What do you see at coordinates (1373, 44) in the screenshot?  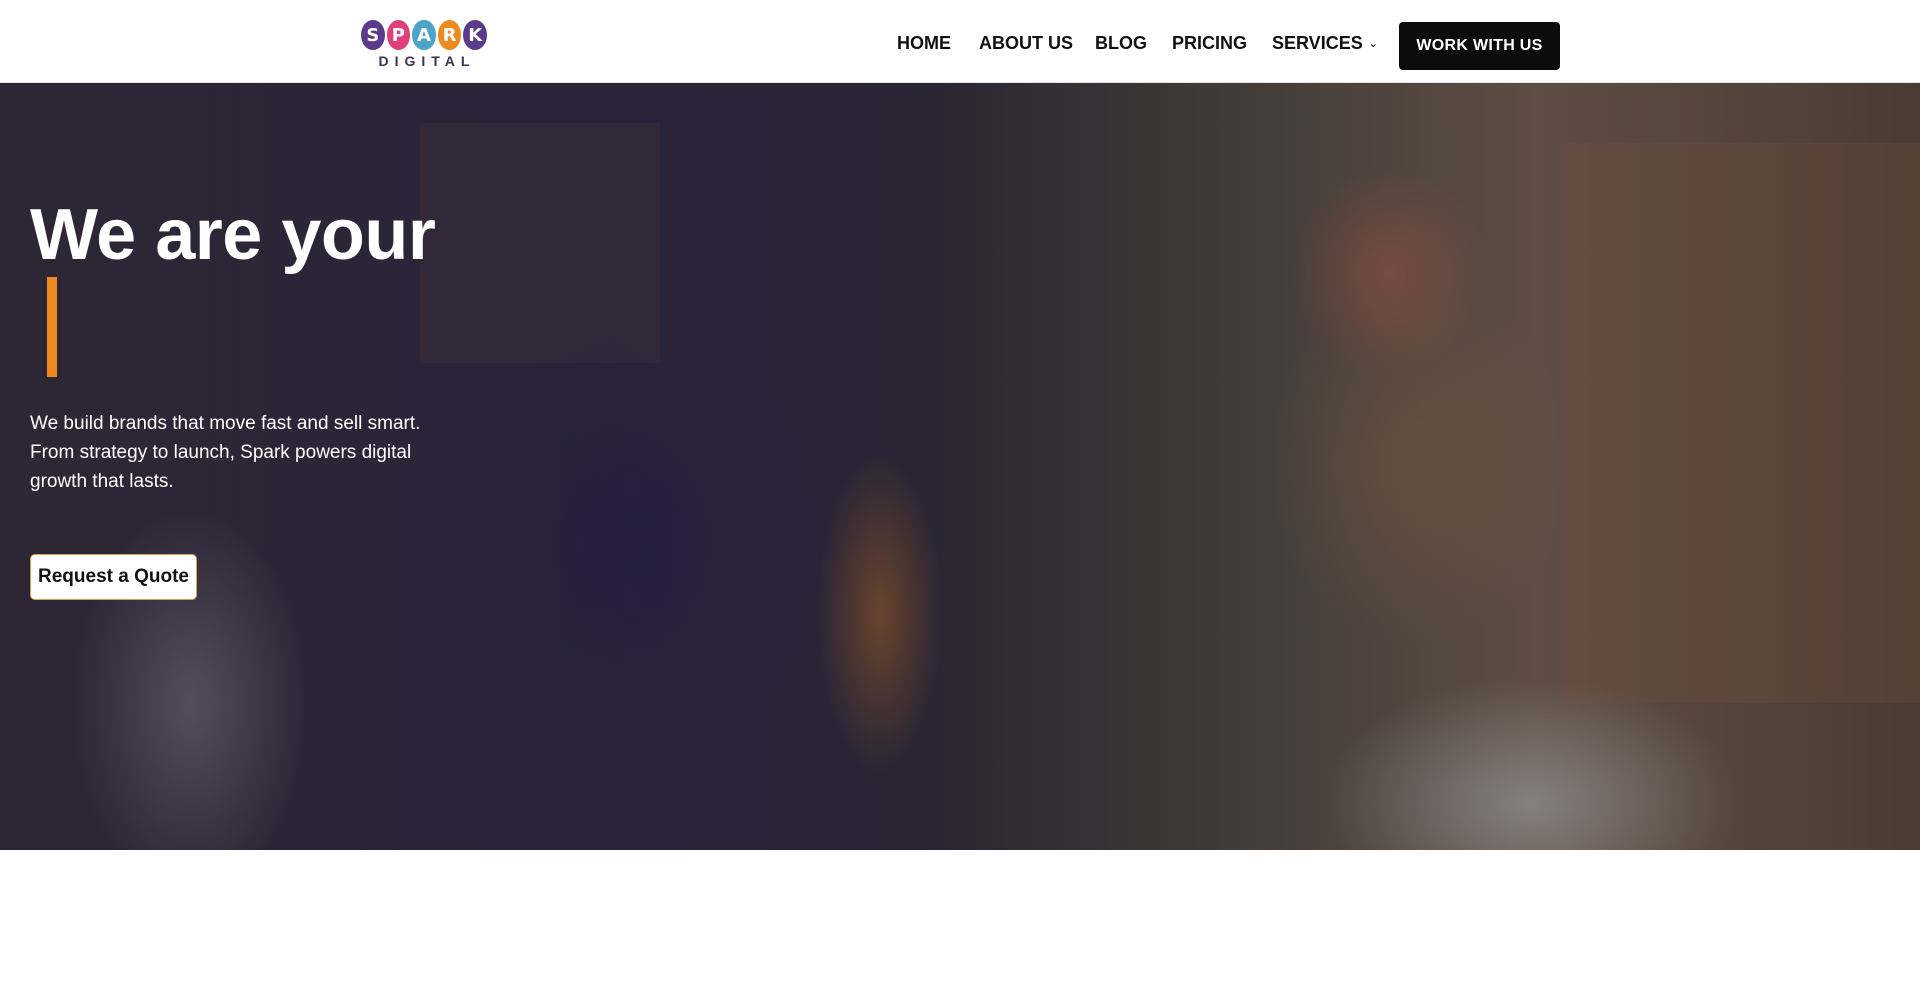 I see `chevron-down-icon: ⌄` at bounding box center [1373, 44].